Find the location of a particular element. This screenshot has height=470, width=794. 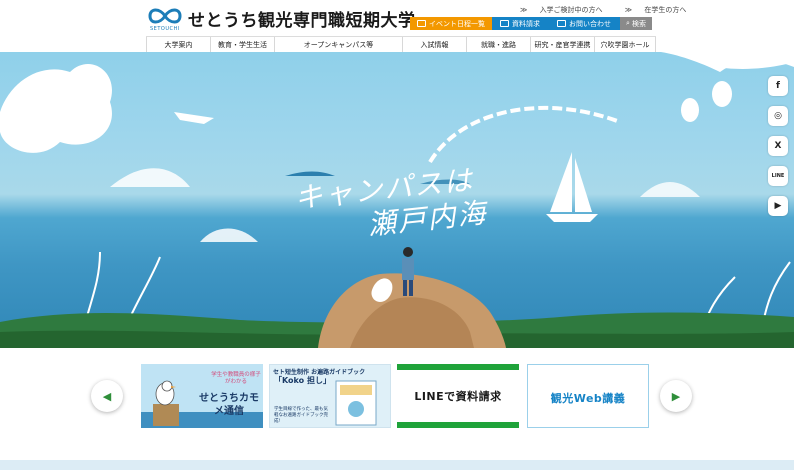

youtube-button: ▶ is located at coordinates (778, 206).